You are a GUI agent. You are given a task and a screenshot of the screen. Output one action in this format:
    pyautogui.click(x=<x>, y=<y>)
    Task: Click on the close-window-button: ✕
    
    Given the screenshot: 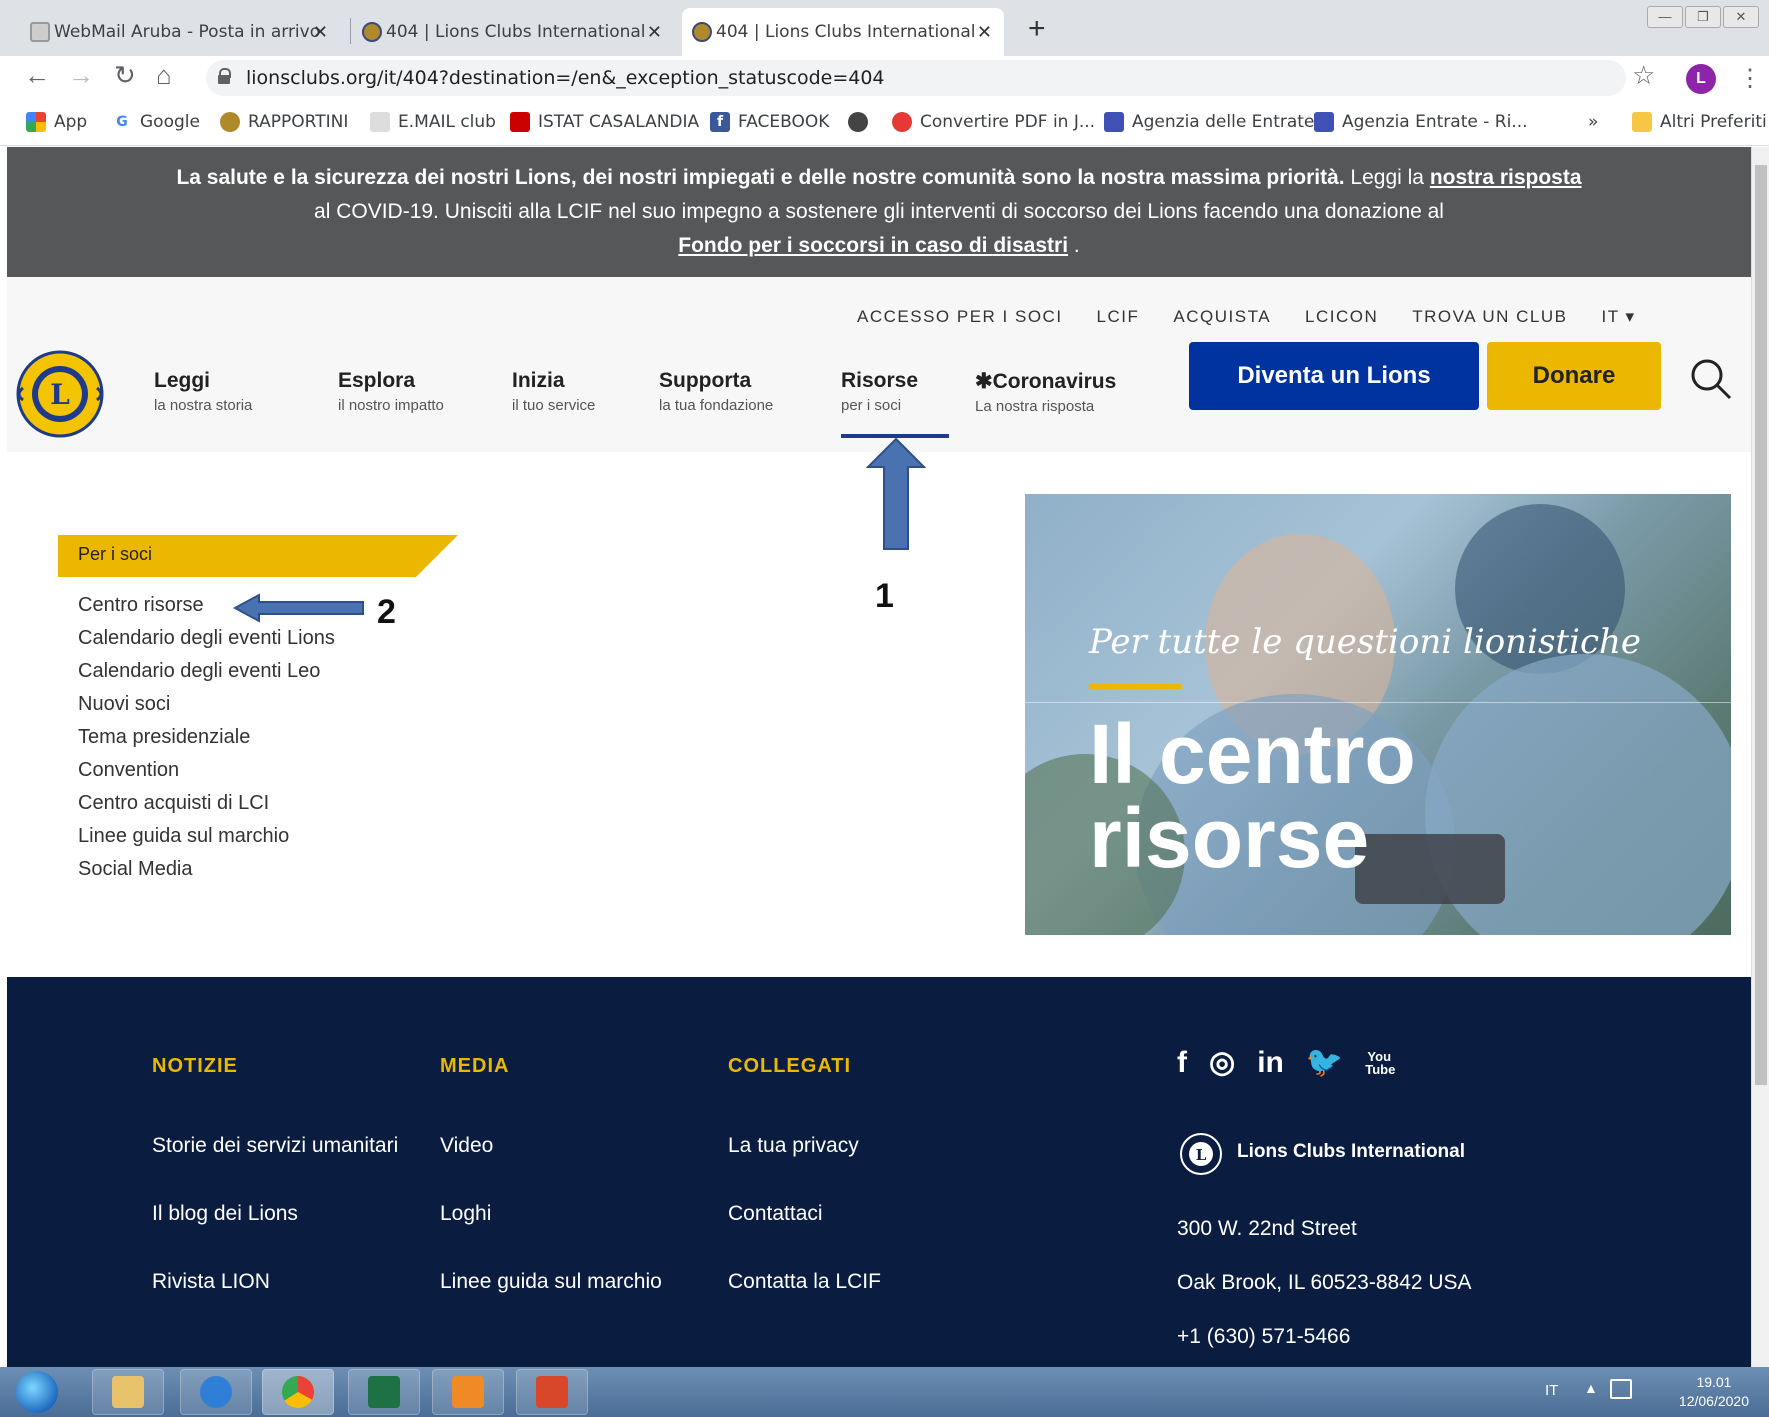 What is the action you would take?
    pyautogui.click(x=1741, y=17)
    